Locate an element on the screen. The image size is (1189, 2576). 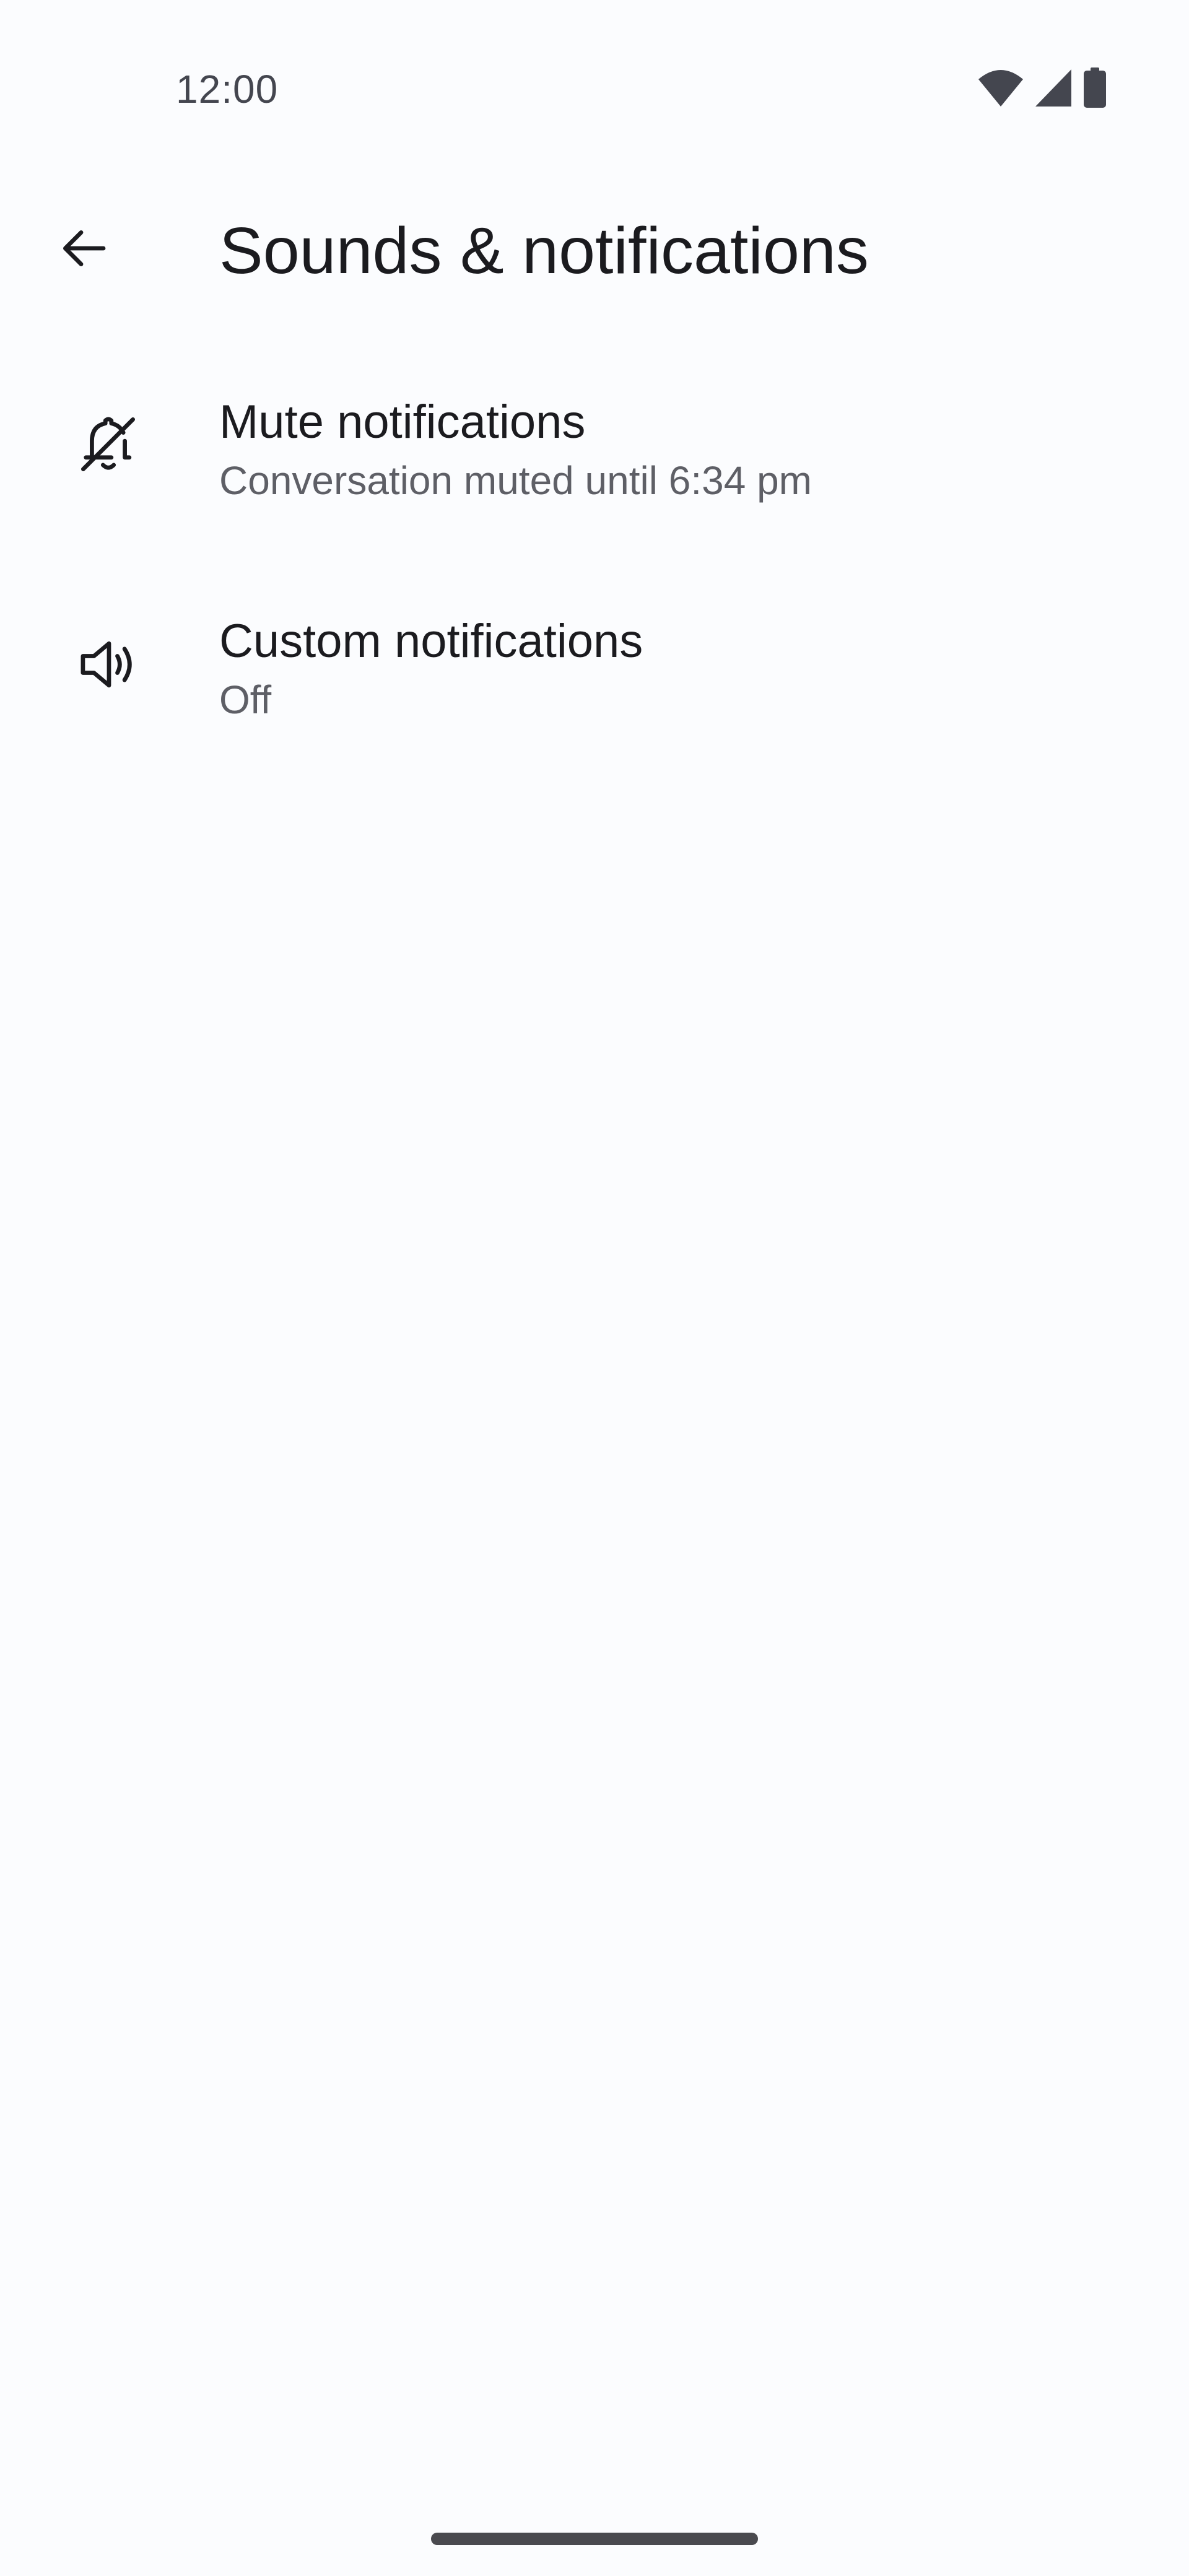
status-icons is located at coordinates (1042, 89).